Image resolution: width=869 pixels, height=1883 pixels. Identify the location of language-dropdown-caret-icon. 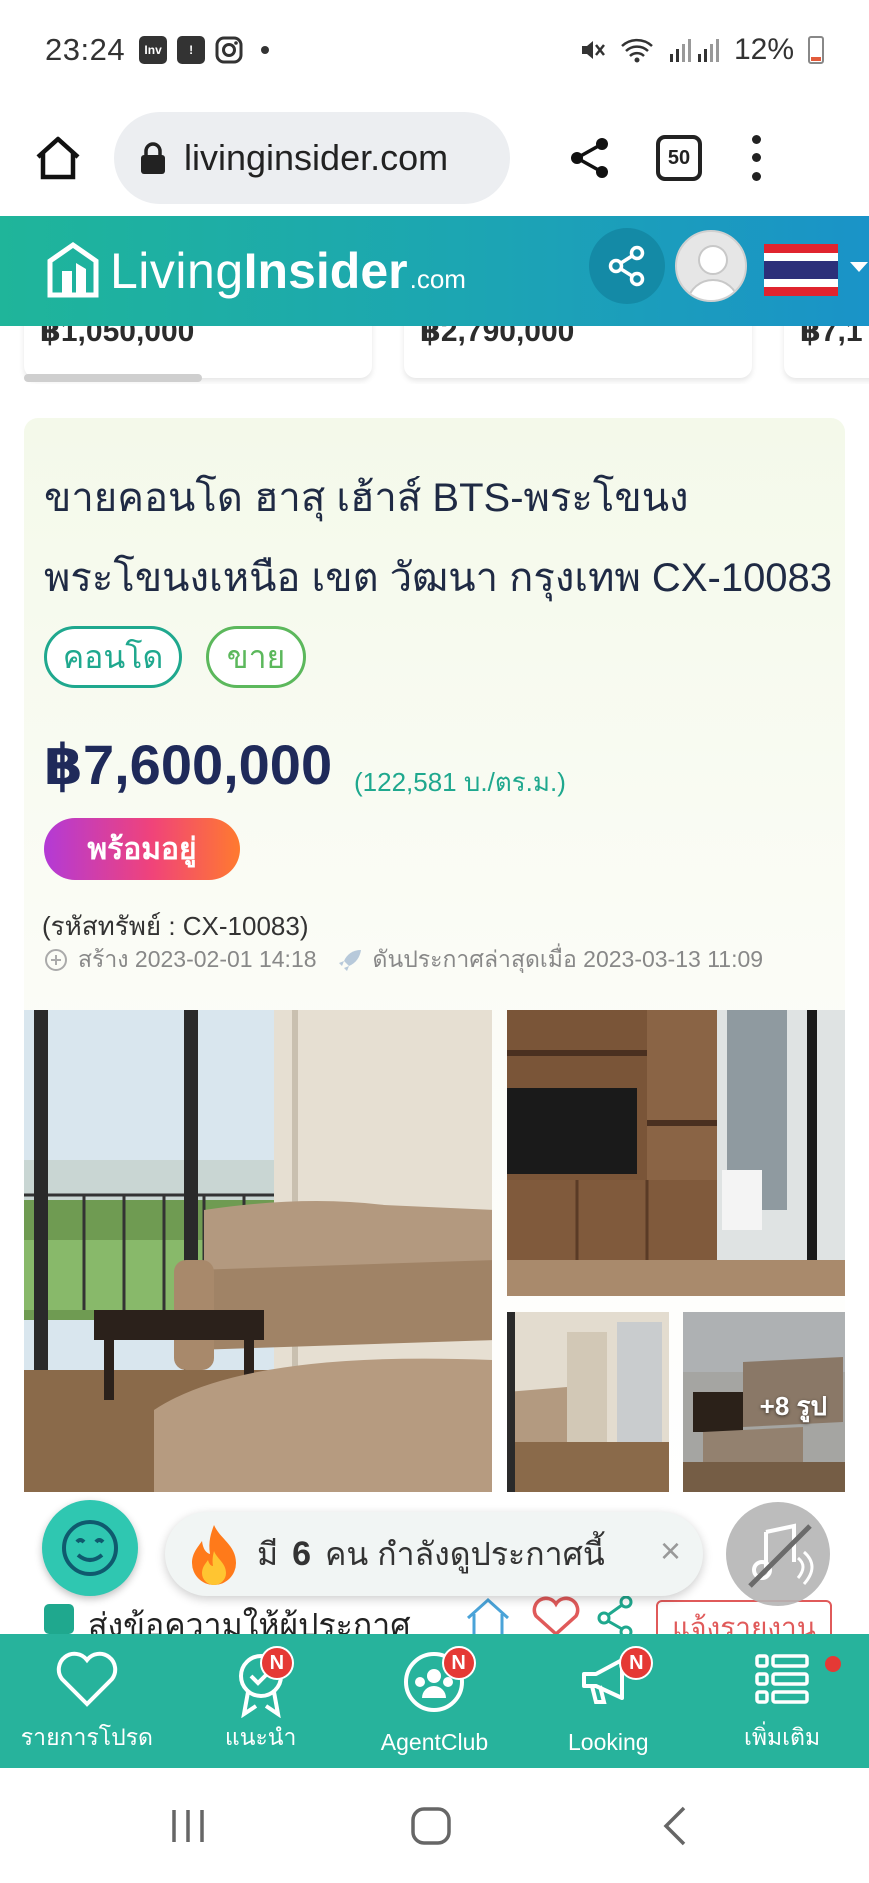
(859, 267).